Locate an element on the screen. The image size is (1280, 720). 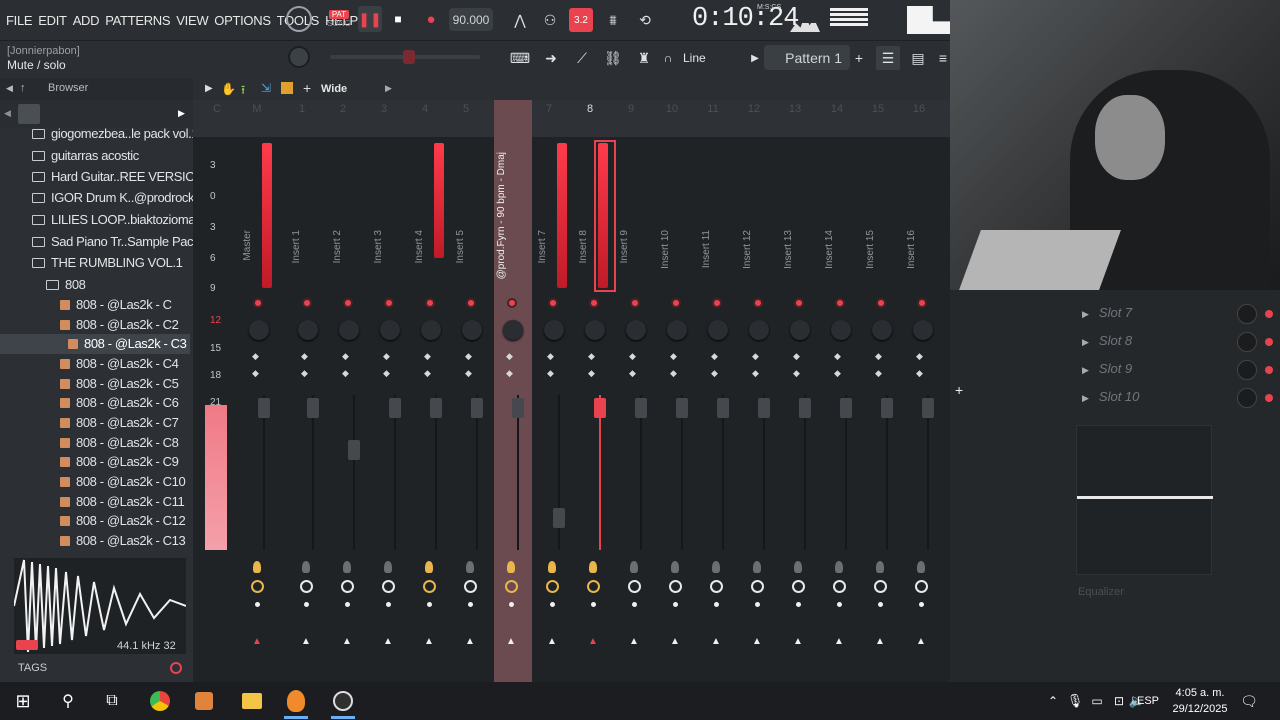
browser-back-icon: ◀ is located at coordinates (7, 113).